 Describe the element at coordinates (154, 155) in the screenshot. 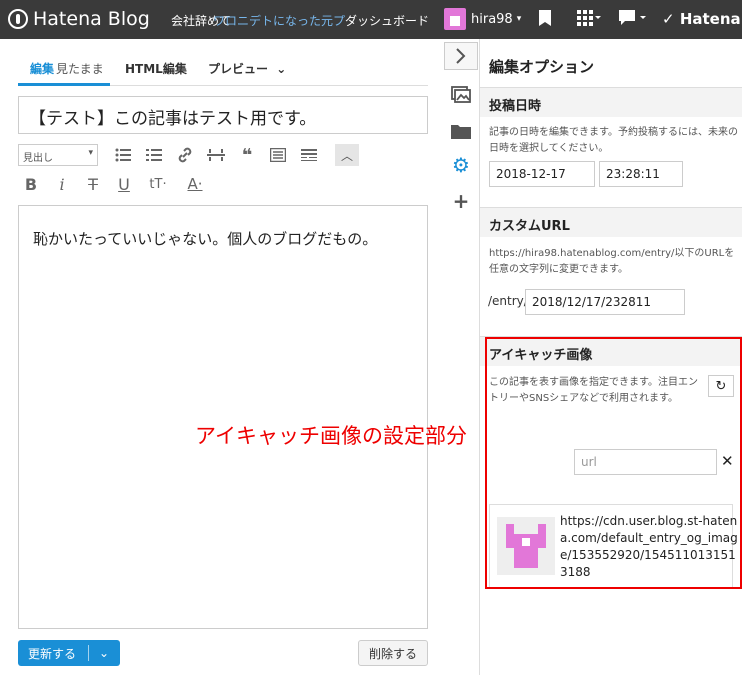

I see `numbered-list-icon` at that location.